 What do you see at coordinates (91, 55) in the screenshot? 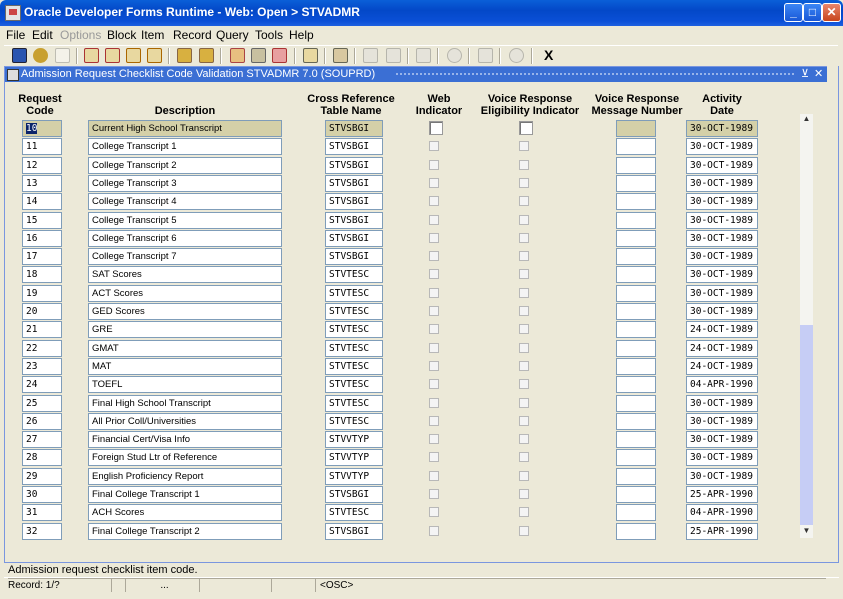
I see `previous-block-icon` at bounding box center [91, 55].